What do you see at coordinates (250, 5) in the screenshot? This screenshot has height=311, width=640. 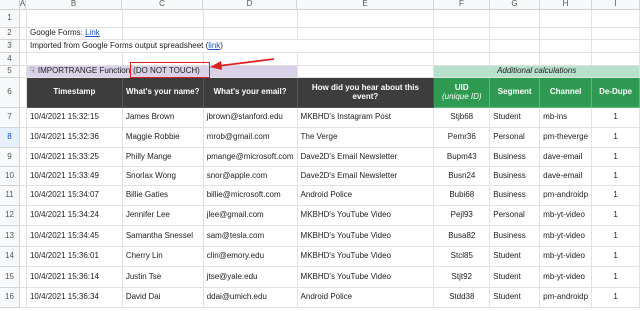 I see `column-header-d: D` at bounding box center [250, 5].